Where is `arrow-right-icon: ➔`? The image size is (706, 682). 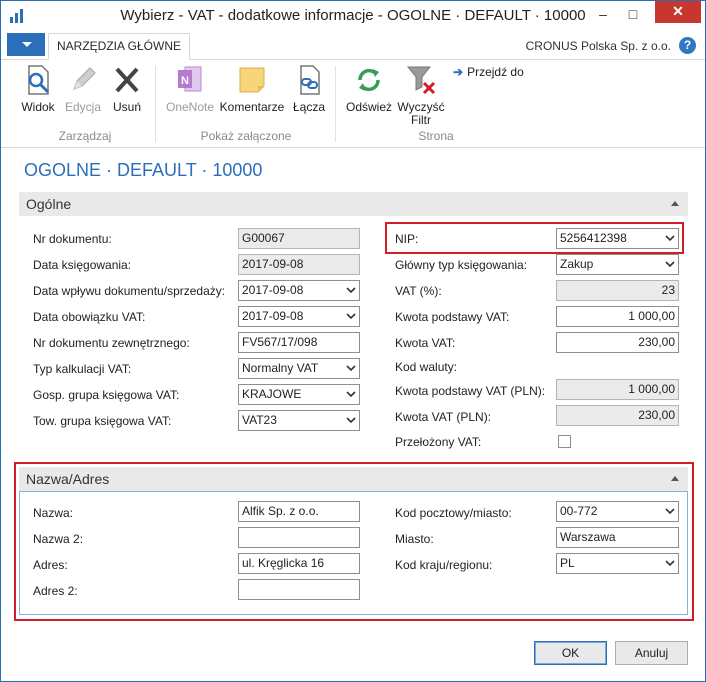 arrow-right-icon: ➔ is located at coordinates (458, 72).